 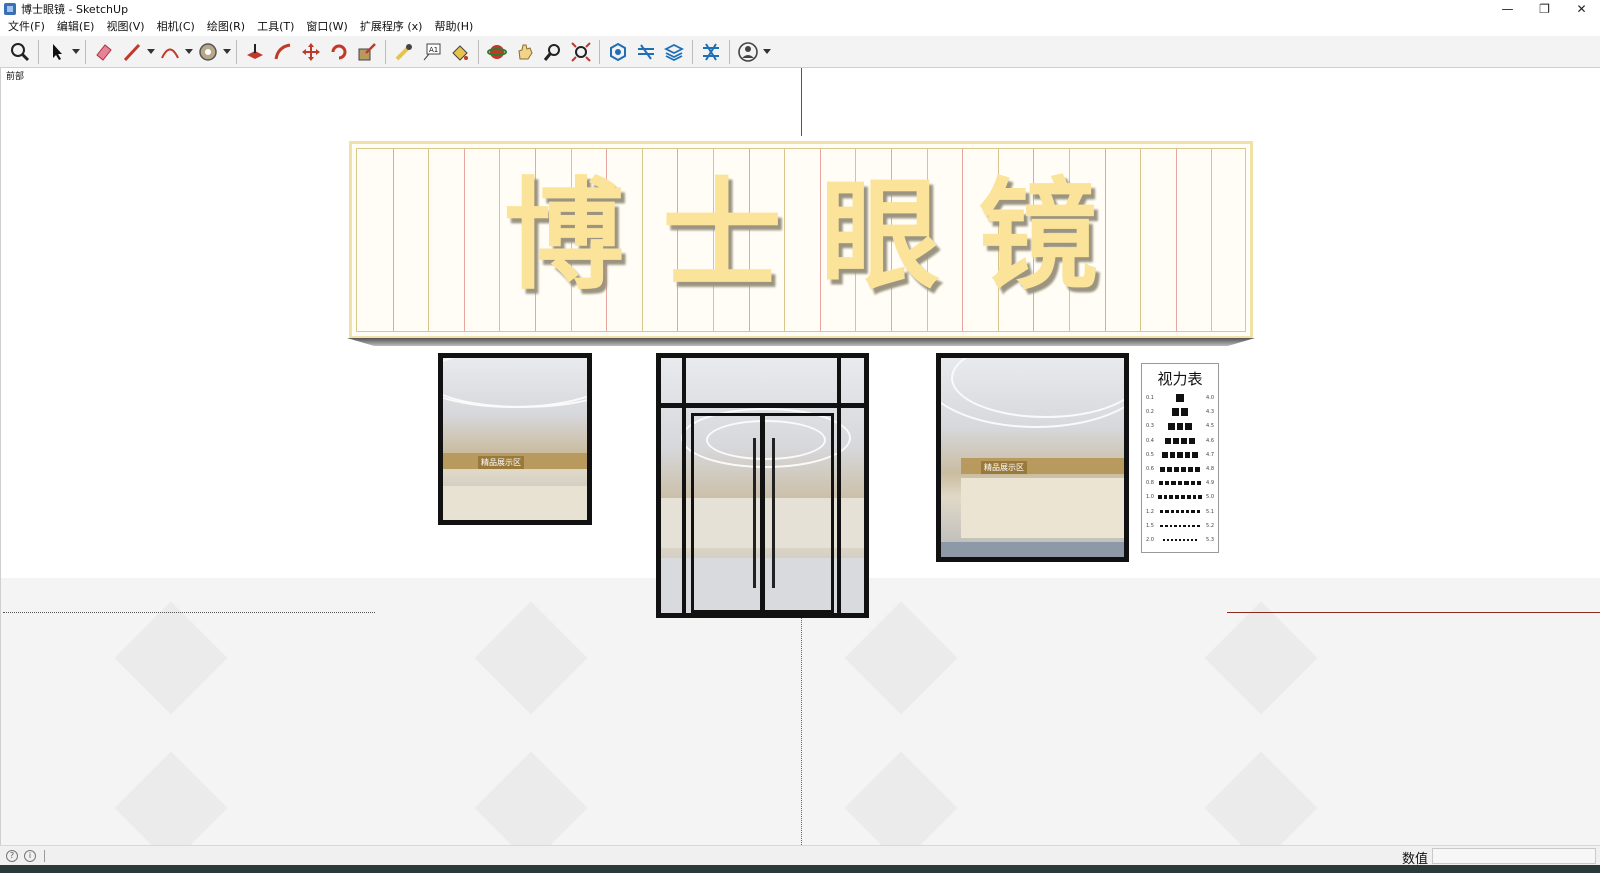 I want to click on menu-tools: 工具(T), so click(x=275, y=27).